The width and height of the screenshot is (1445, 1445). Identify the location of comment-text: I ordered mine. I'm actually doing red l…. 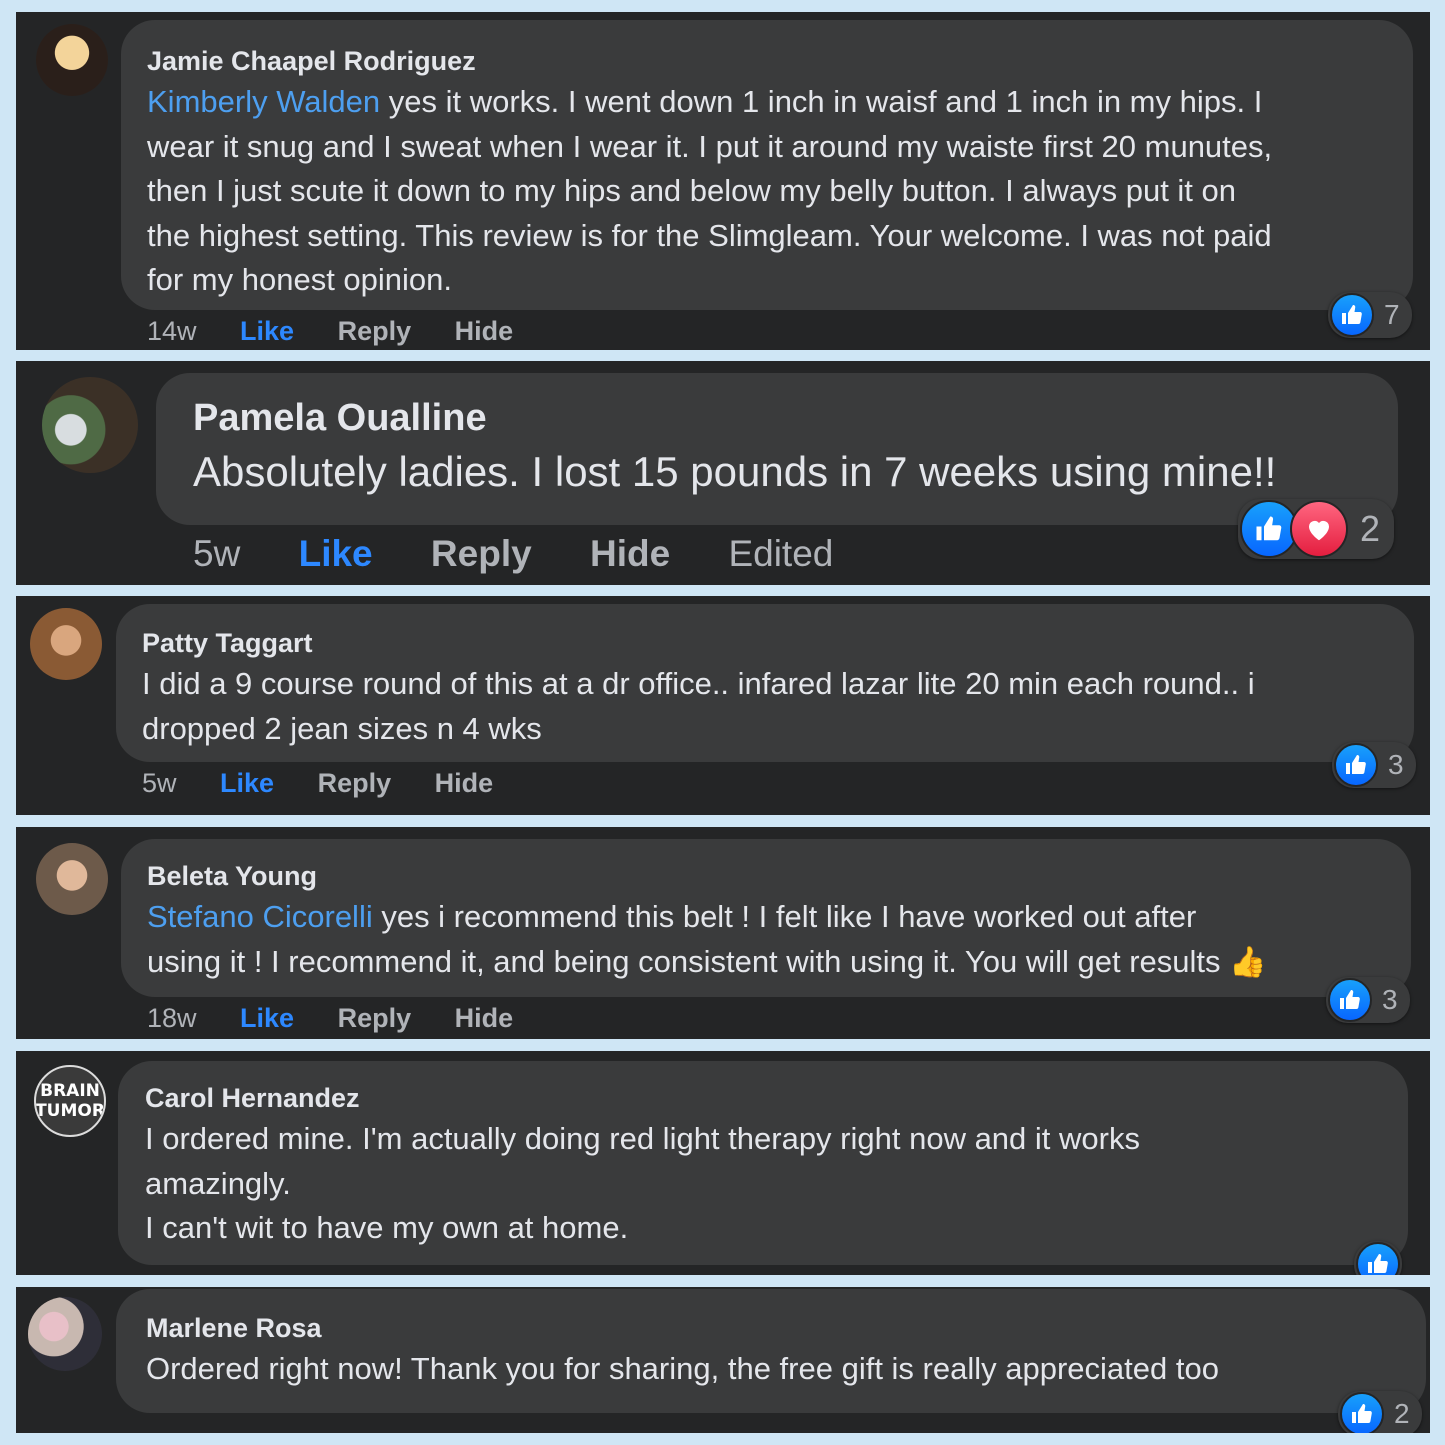
(642, 1183).